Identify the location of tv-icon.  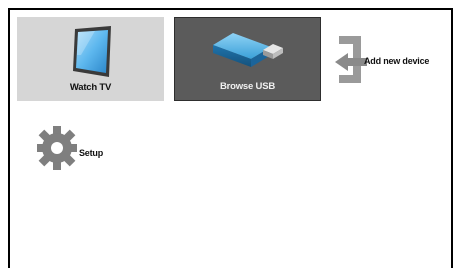
(92, 51).